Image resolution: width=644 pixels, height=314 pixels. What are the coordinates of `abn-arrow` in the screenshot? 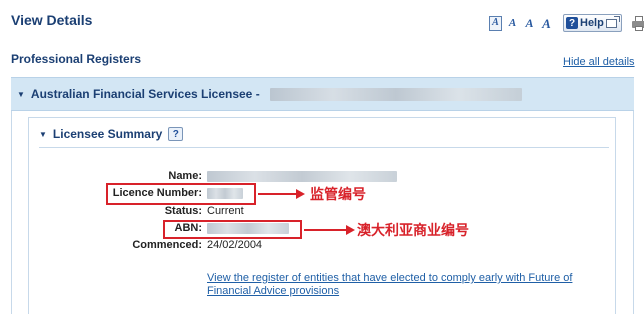 It's located at (326, 230).